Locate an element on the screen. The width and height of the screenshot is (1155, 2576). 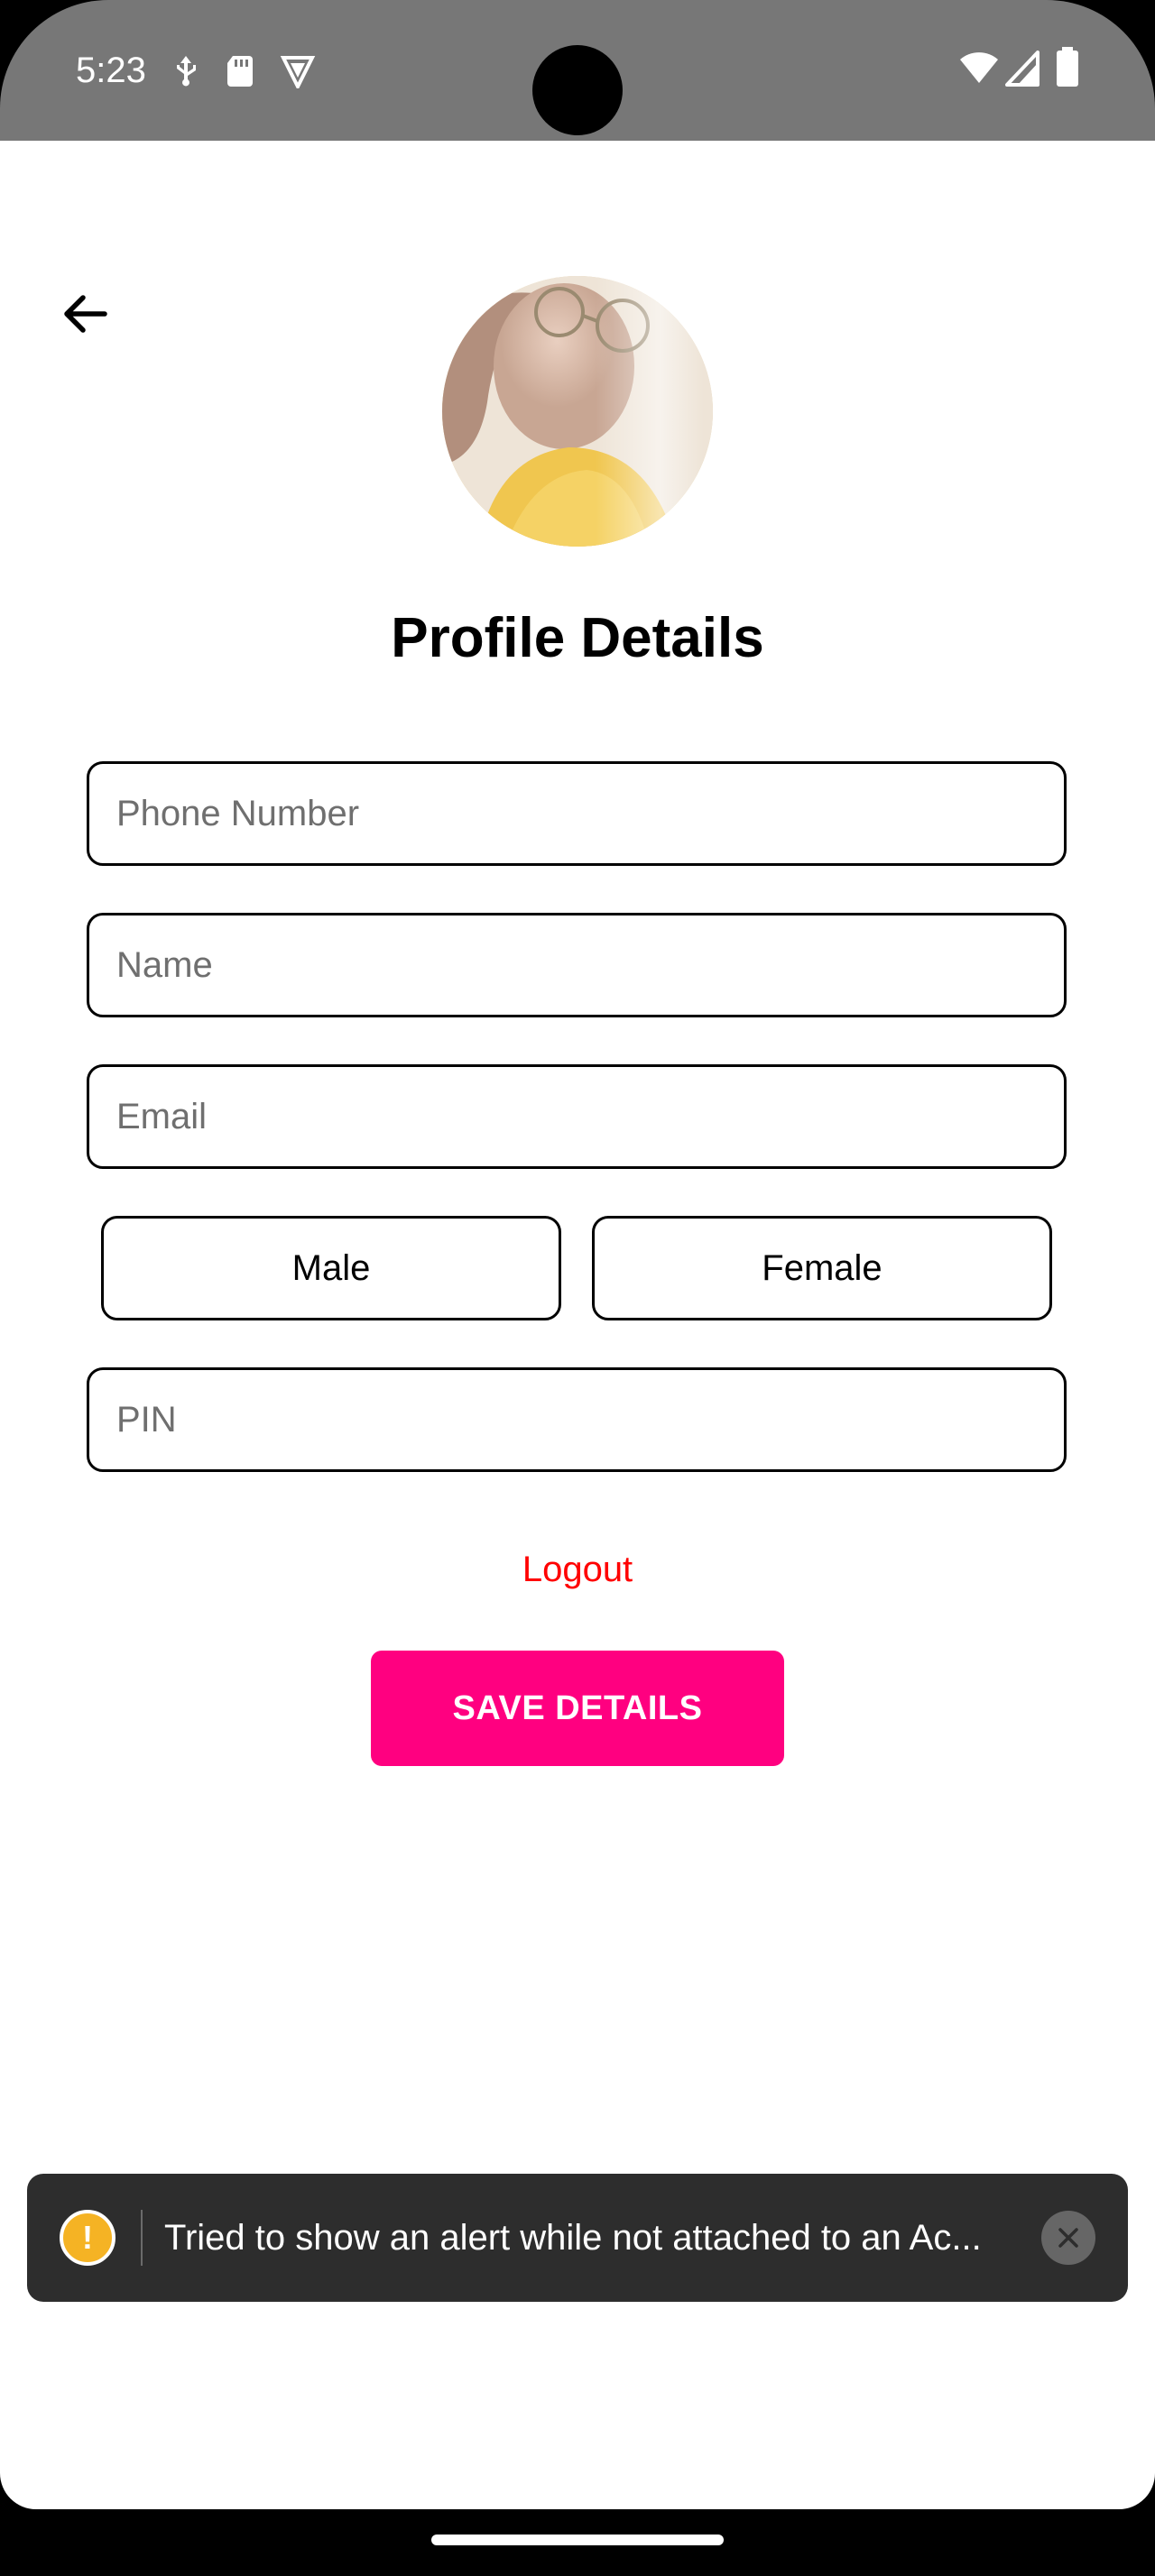
phone-number-field is located at coordinates (577, 813).